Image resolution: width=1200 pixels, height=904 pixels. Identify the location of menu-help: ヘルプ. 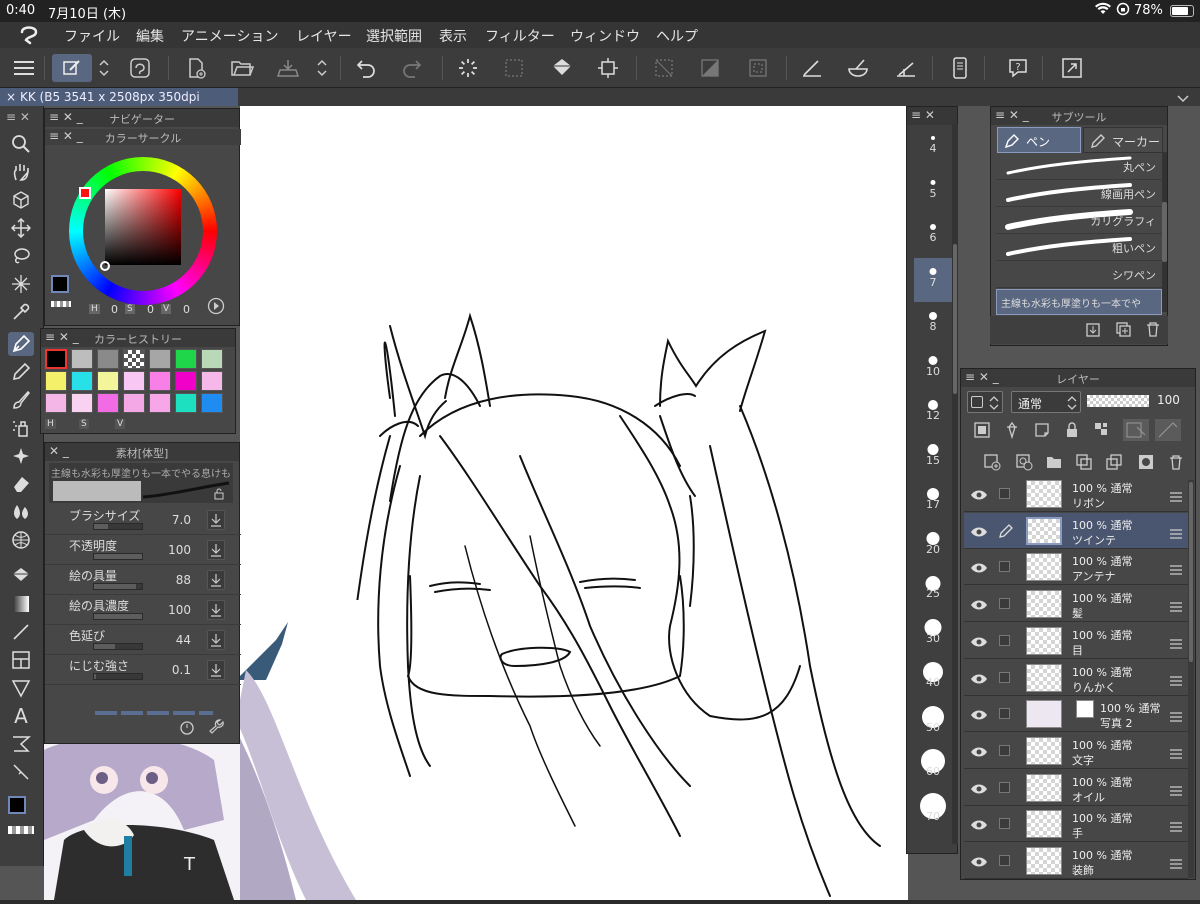
(677, 36).